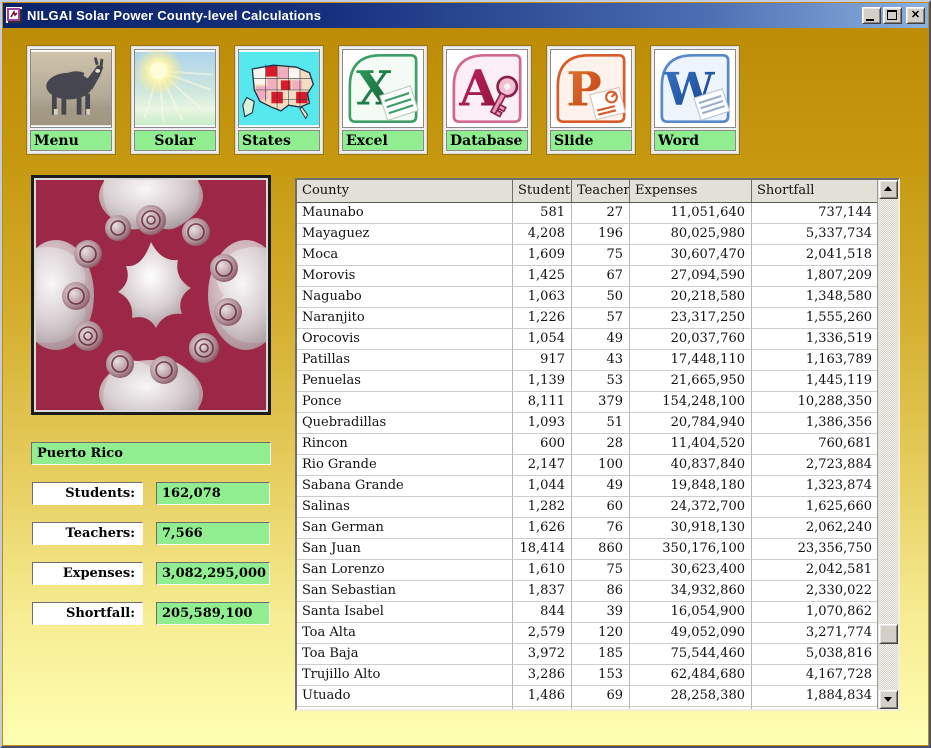 The width and height of the screenshot is (931, 748). I want to click on students-value: 162,078, so click(213, 493).